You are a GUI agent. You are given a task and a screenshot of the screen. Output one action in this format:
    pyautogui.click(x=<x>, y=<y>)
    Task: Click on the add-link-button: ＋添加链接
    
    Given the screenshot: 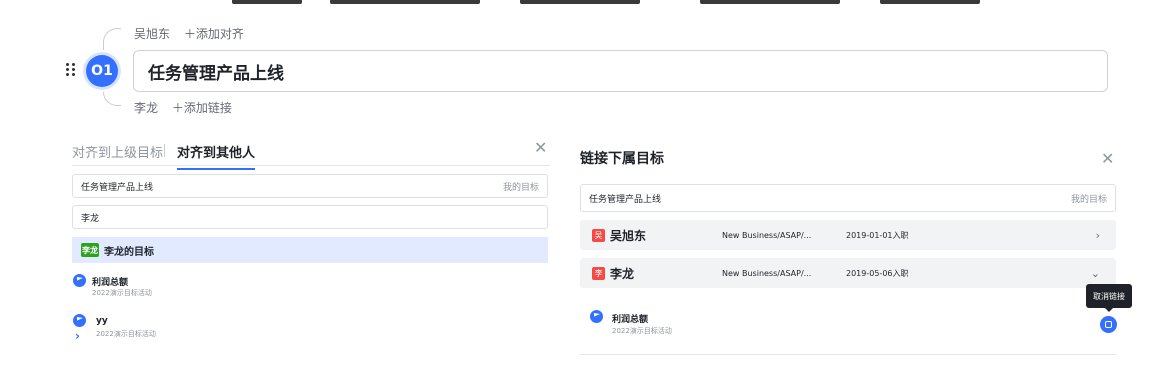 What is the action you would take?
    pyautogui.click(x=202, y=108)
    